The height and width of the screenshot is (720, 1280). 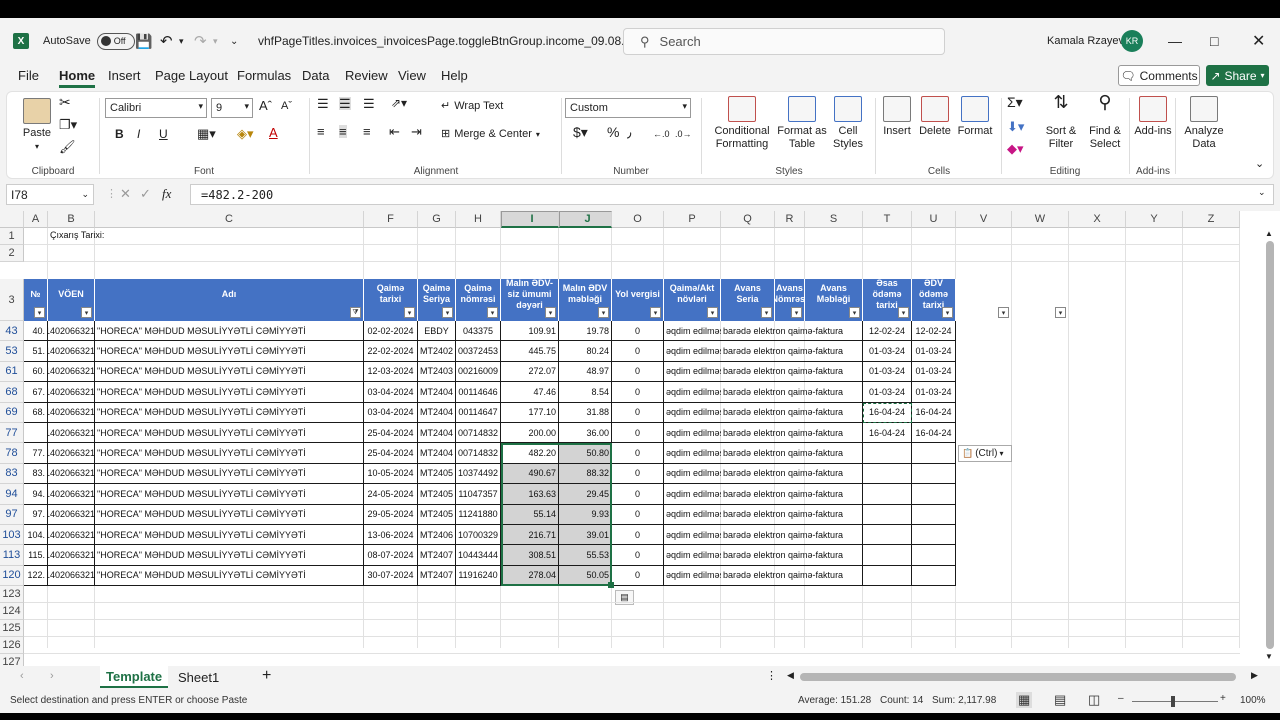 What do you see at coordinates (1097, 219) in the screenshot?
I see `column-header-x: X` at bounding box center [1097, 219].